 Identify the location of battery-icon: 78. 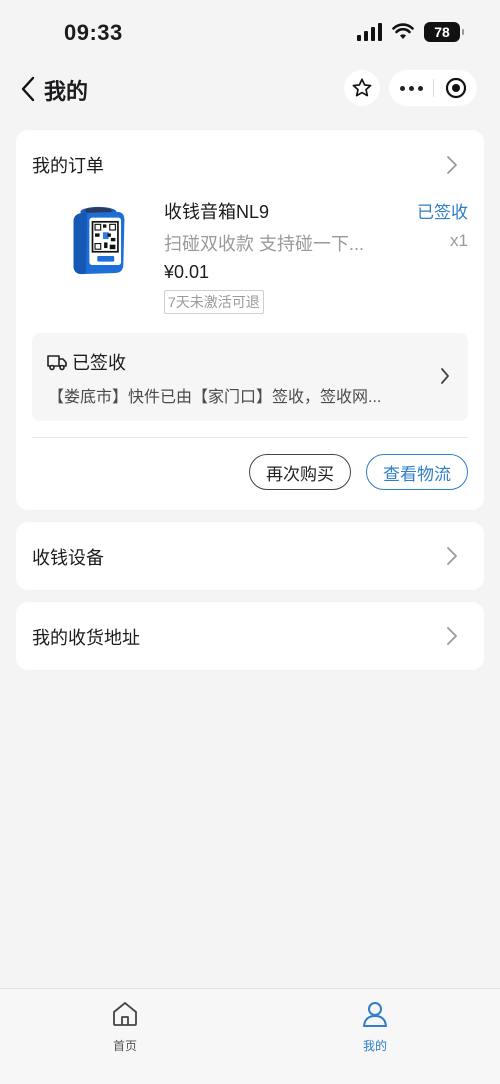
(444, 32).